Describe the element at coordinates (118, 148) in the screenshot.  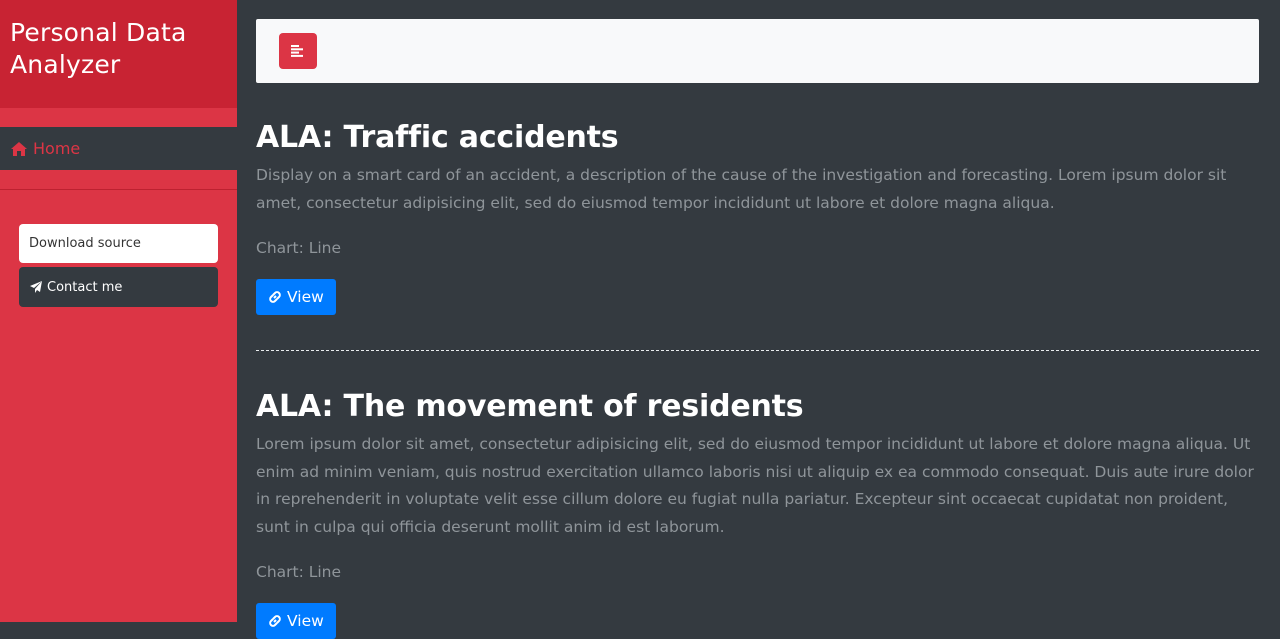
I see `sidebar-item-home: Home` at that location.